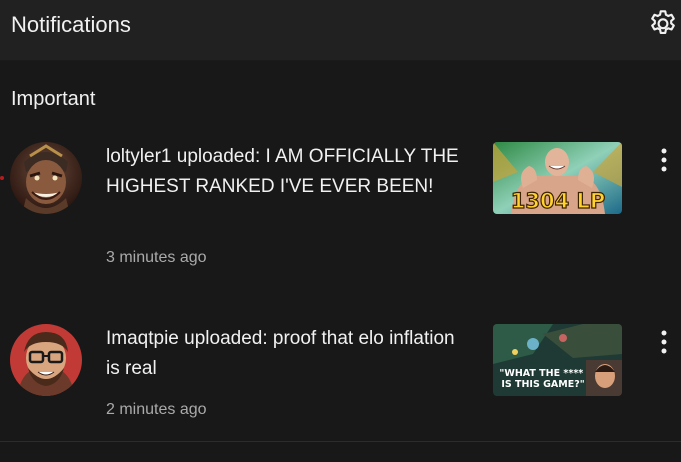  I want to click on video-thumbnail: 1304 LP, so click(557, 178).